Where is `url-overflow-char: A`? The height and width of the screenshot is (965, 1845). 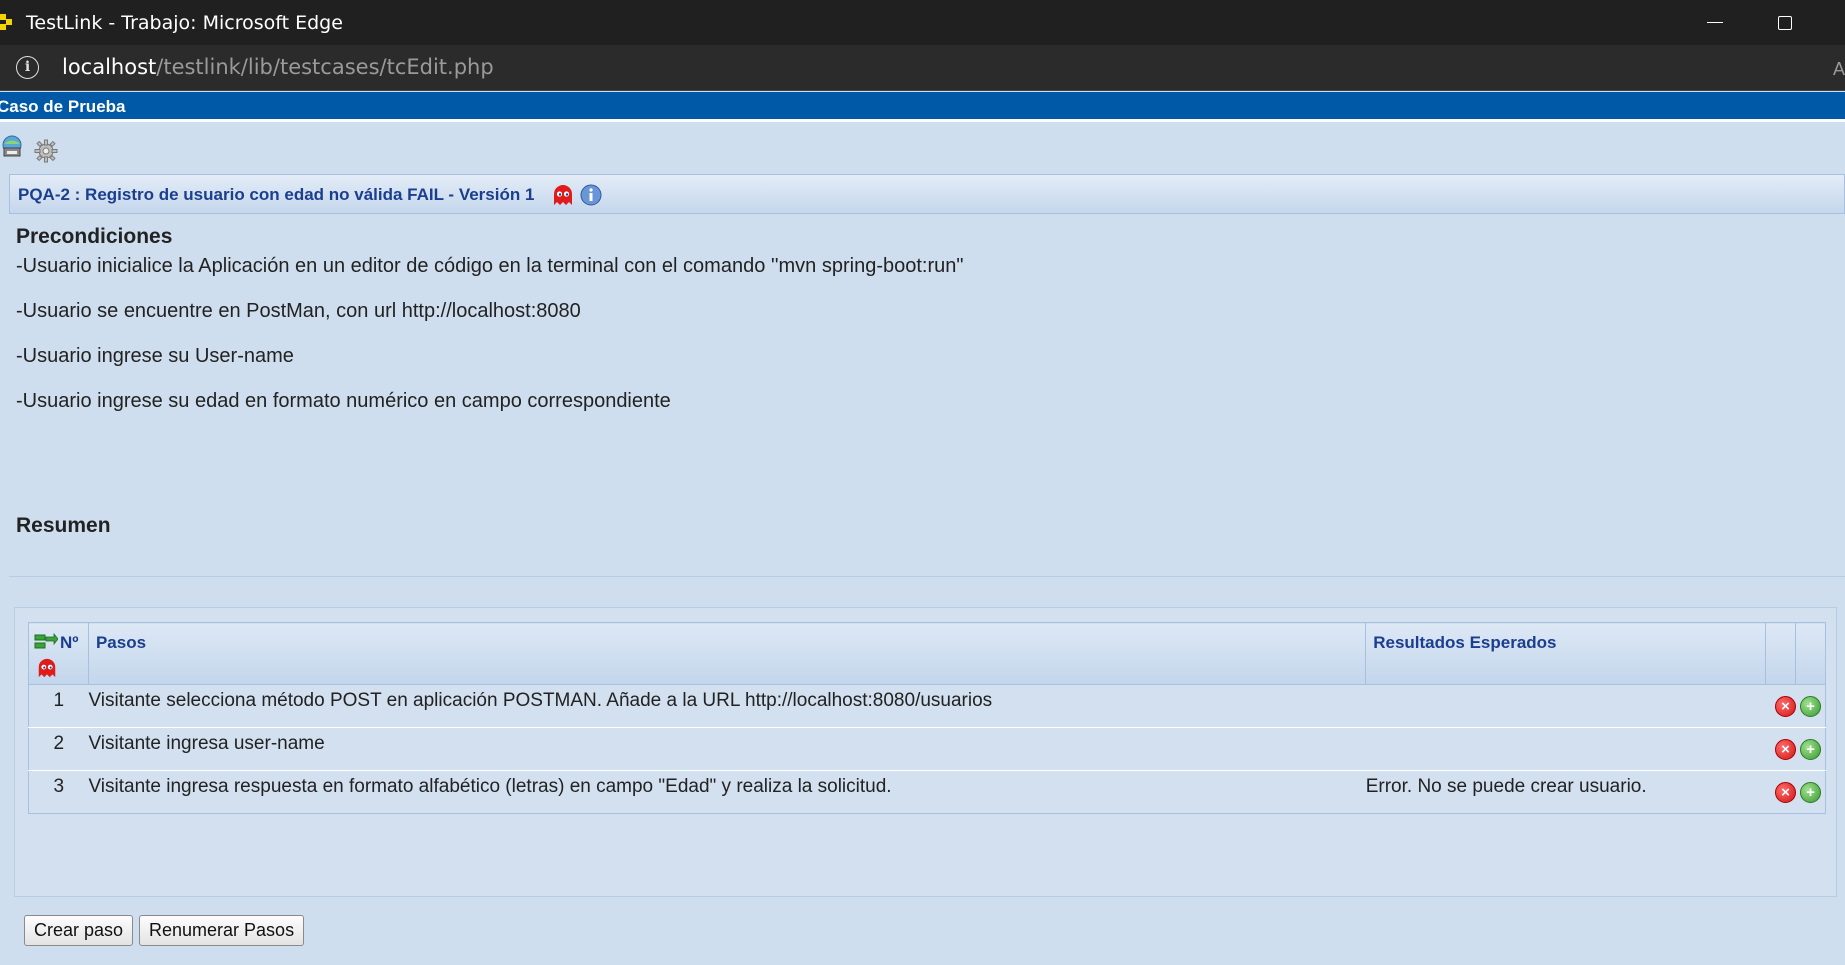
url-overflow-char: A is located at coordinates (1838, 69).